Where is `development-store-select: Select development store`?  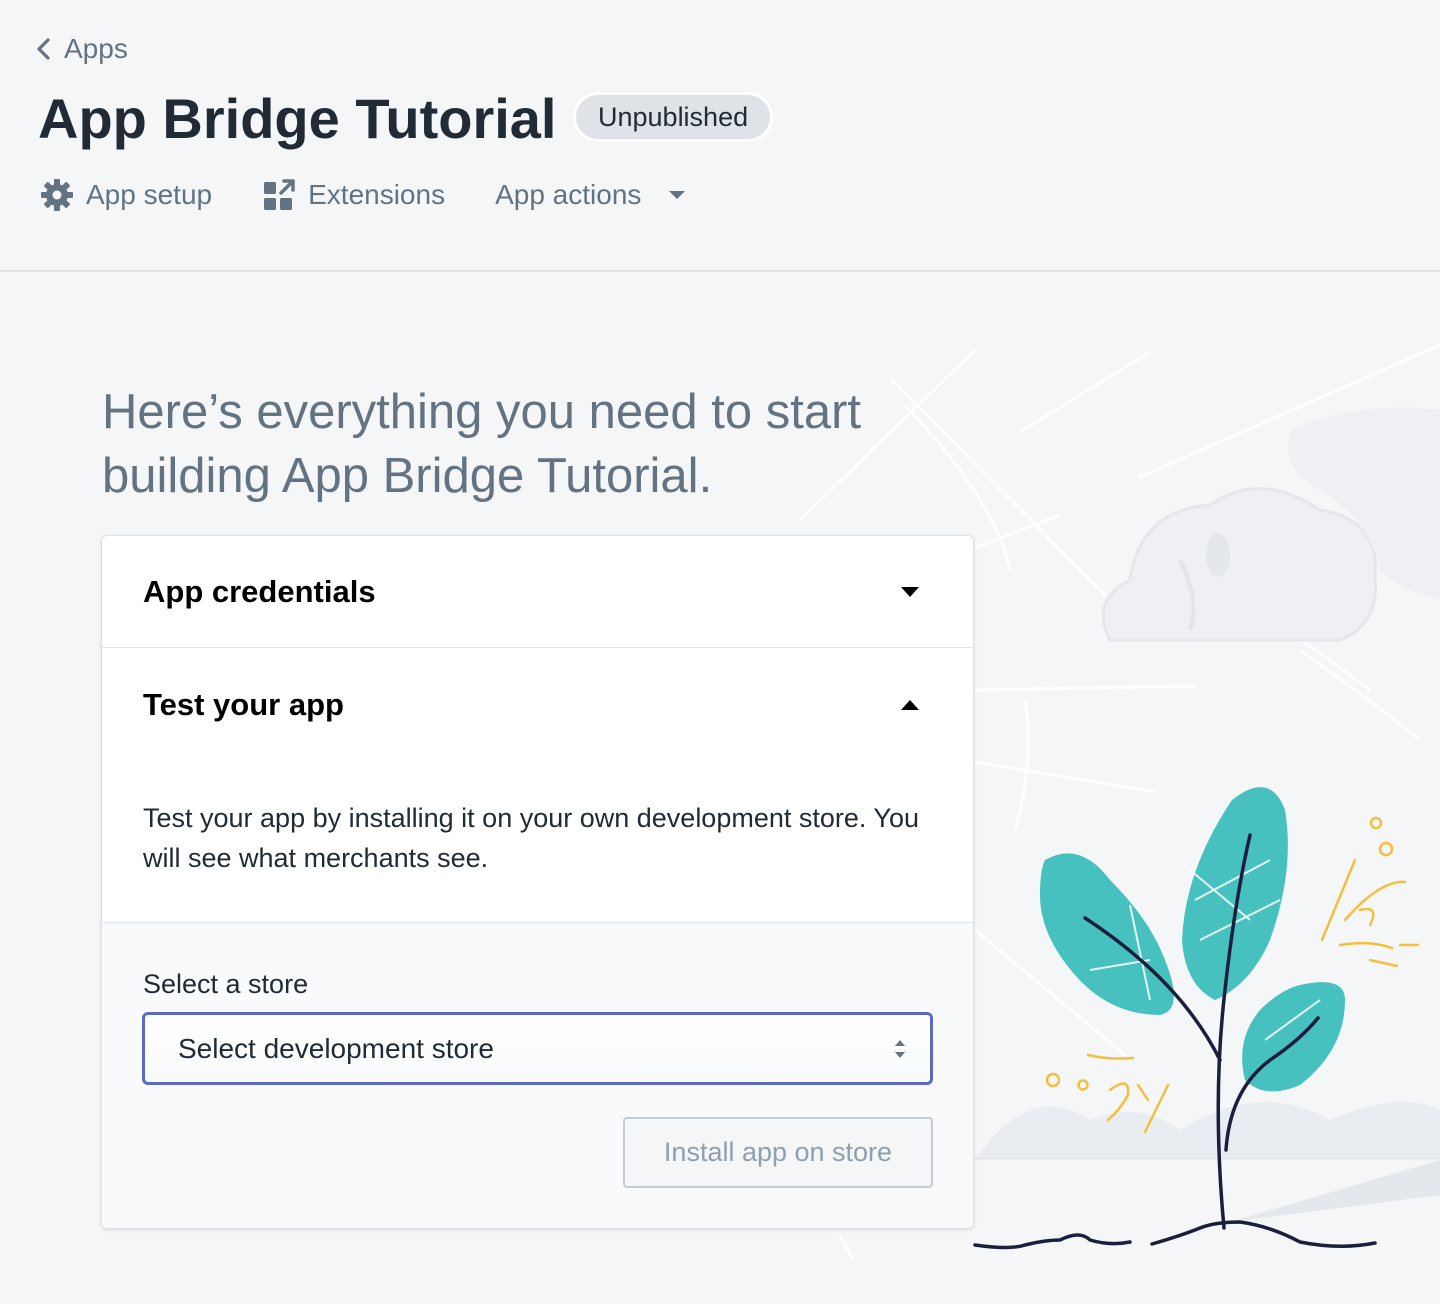
development-store-select: Select development store is located at coordinates (537, 1048).